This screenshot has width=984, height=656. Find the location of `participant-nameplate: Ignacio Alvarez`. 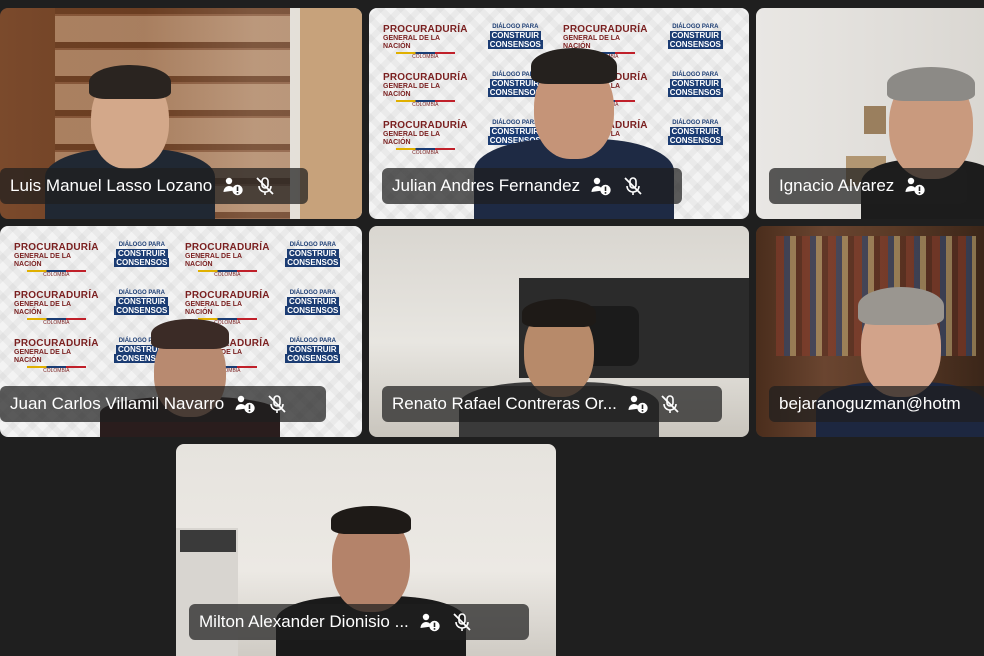

participant-nameplate: Ignacio Alvarez is located at coordinates (868, 186).